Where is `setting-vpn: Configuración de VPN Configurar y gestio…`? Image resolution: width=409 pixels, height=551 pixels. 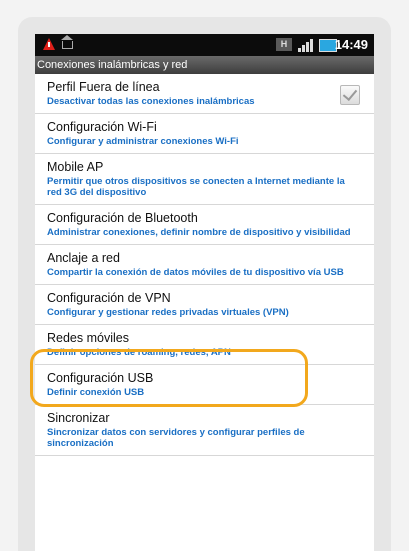 setting-vpn: Configuración de VPN Configurar y gestio… is located at coordinates (204, 305).